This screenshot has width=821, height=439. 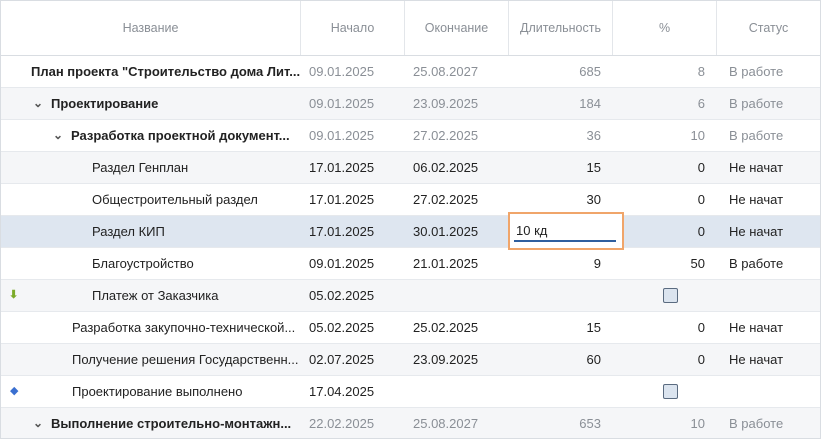 I want to click on task-start: 02.07.2025, so click(x=353, y=359).